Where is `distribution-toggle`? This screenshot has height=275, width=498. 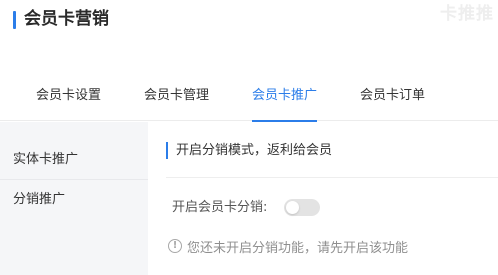
distribution-toggle is located at coordinates (302, 207).